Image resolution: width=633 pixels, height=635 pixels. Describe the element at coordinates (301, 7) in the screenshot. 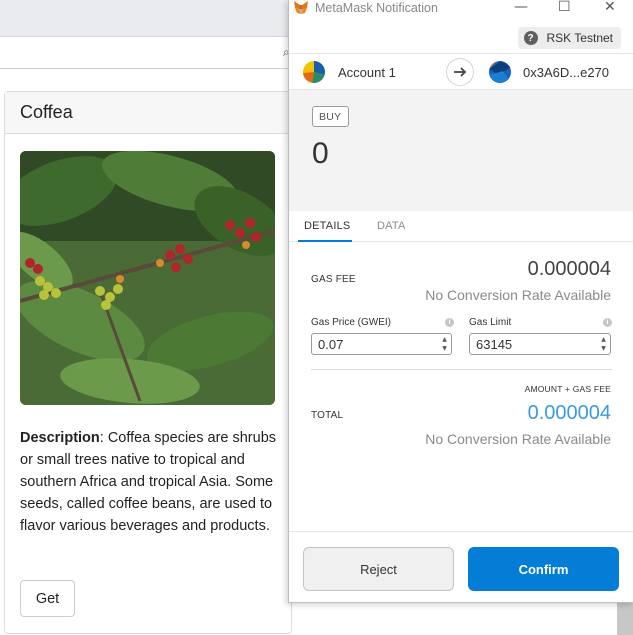

I see `metamask-fox-icon` at that location.